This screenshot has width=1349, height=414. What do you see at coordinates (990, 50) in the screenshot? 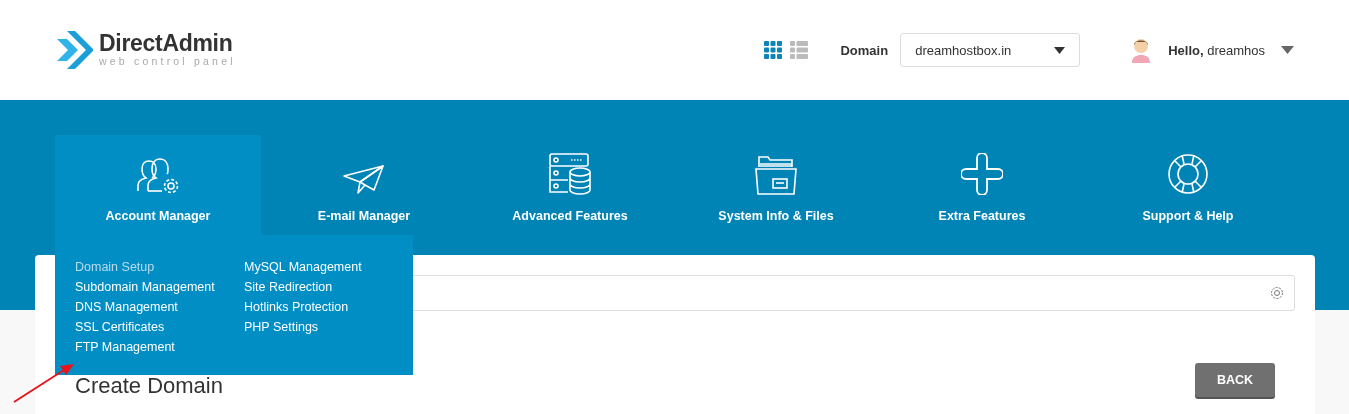
I see `domain-select: dreamhostbox.in` at bounding box center [990, 50].